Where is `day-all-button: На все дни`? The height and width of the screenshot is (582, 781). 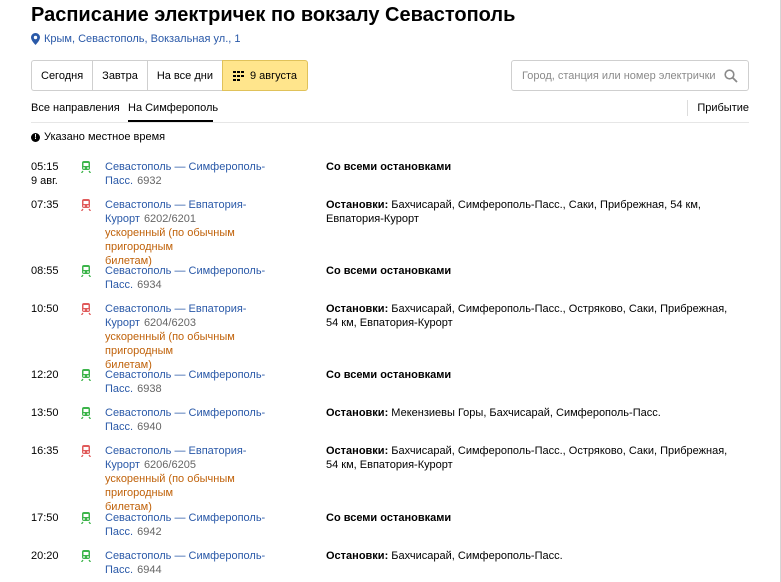
day-all-button: На все дни is located at coordinates (184, 75).